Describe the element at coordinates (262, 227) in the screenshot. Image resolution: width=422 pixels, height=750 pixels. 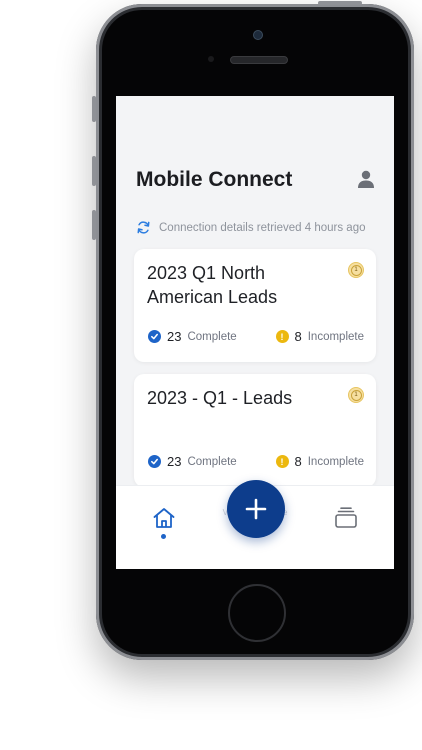
I see `status-text: Connection details retrieved 4 hours ago` at that location.